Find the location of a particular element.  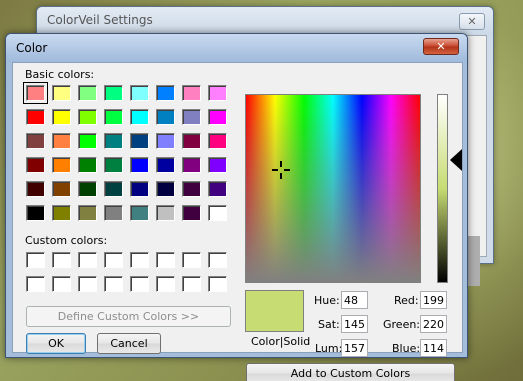

hue-label: Hue: is located at coordinates (327, 300).